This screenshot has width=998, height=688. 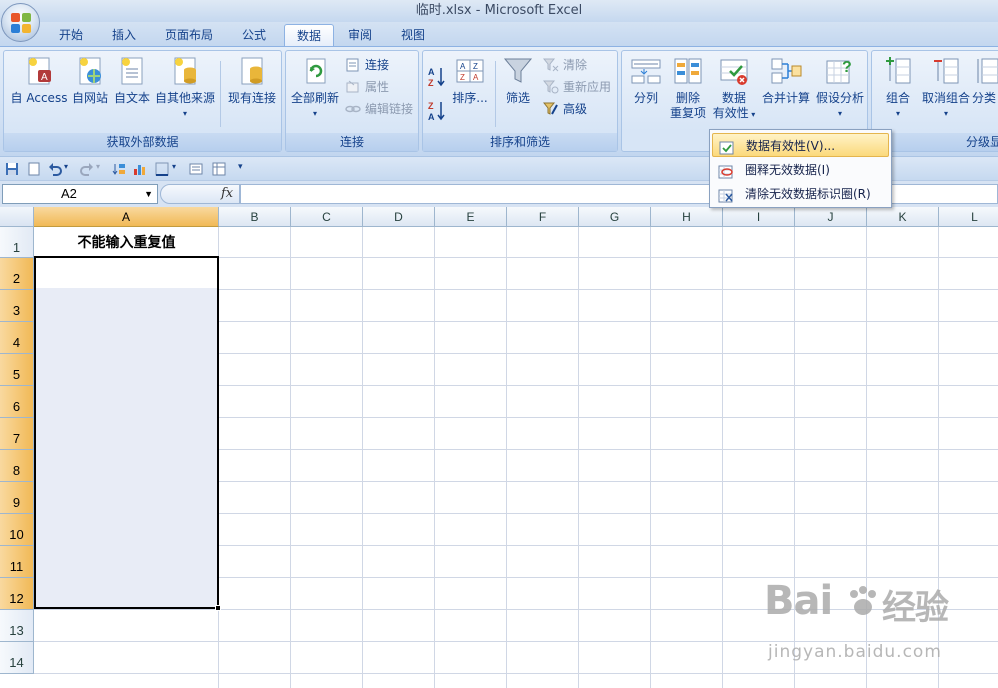 I want to click on connections-icon, so click(x=353, y=65).